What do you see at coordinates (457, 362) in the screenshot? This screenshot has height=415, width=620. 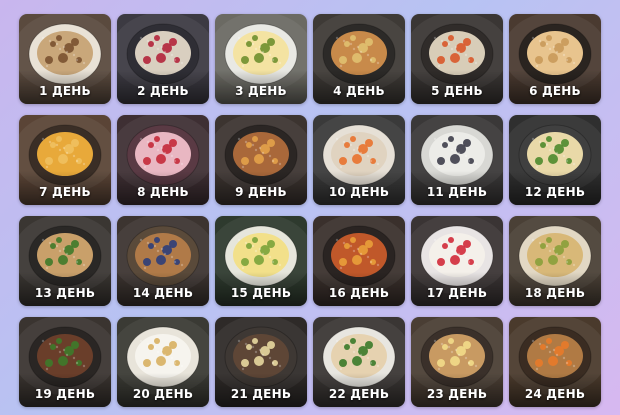 I see `day-card-23: 23 ДЕНЬ` at bounding box center [457, 362].